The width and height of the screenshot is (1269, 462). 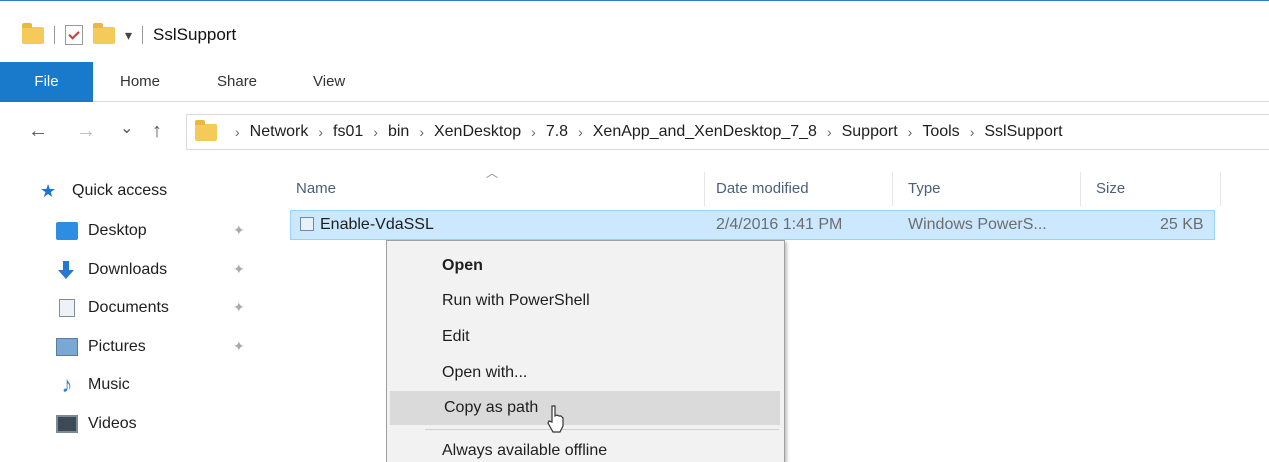 I want to click on desktop-icon, so click(x=67, y=231).